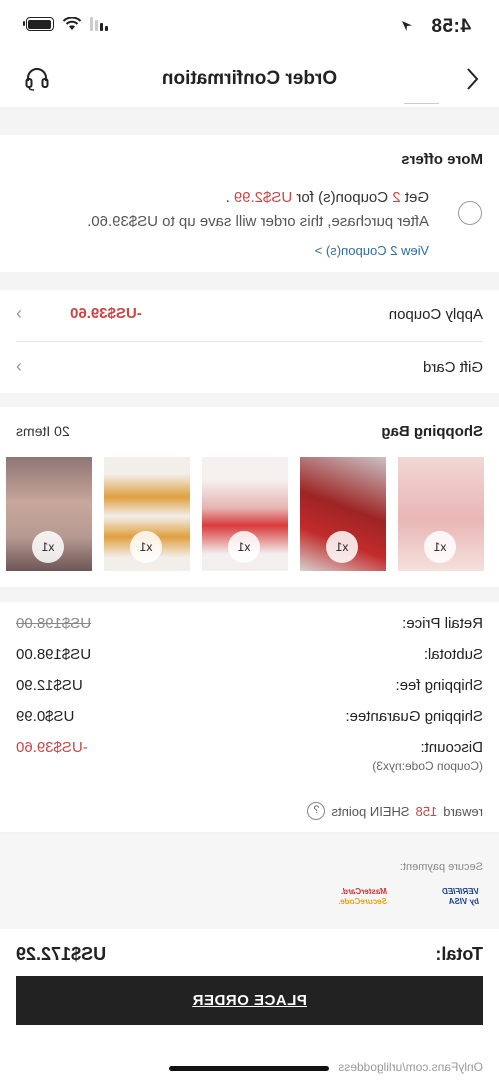 The height and width of the screenshot is (1080, 499). Describe the element at coordinates (442, 623) in the screenshot. I see `retail-price-label: Retail Price:` at that location.